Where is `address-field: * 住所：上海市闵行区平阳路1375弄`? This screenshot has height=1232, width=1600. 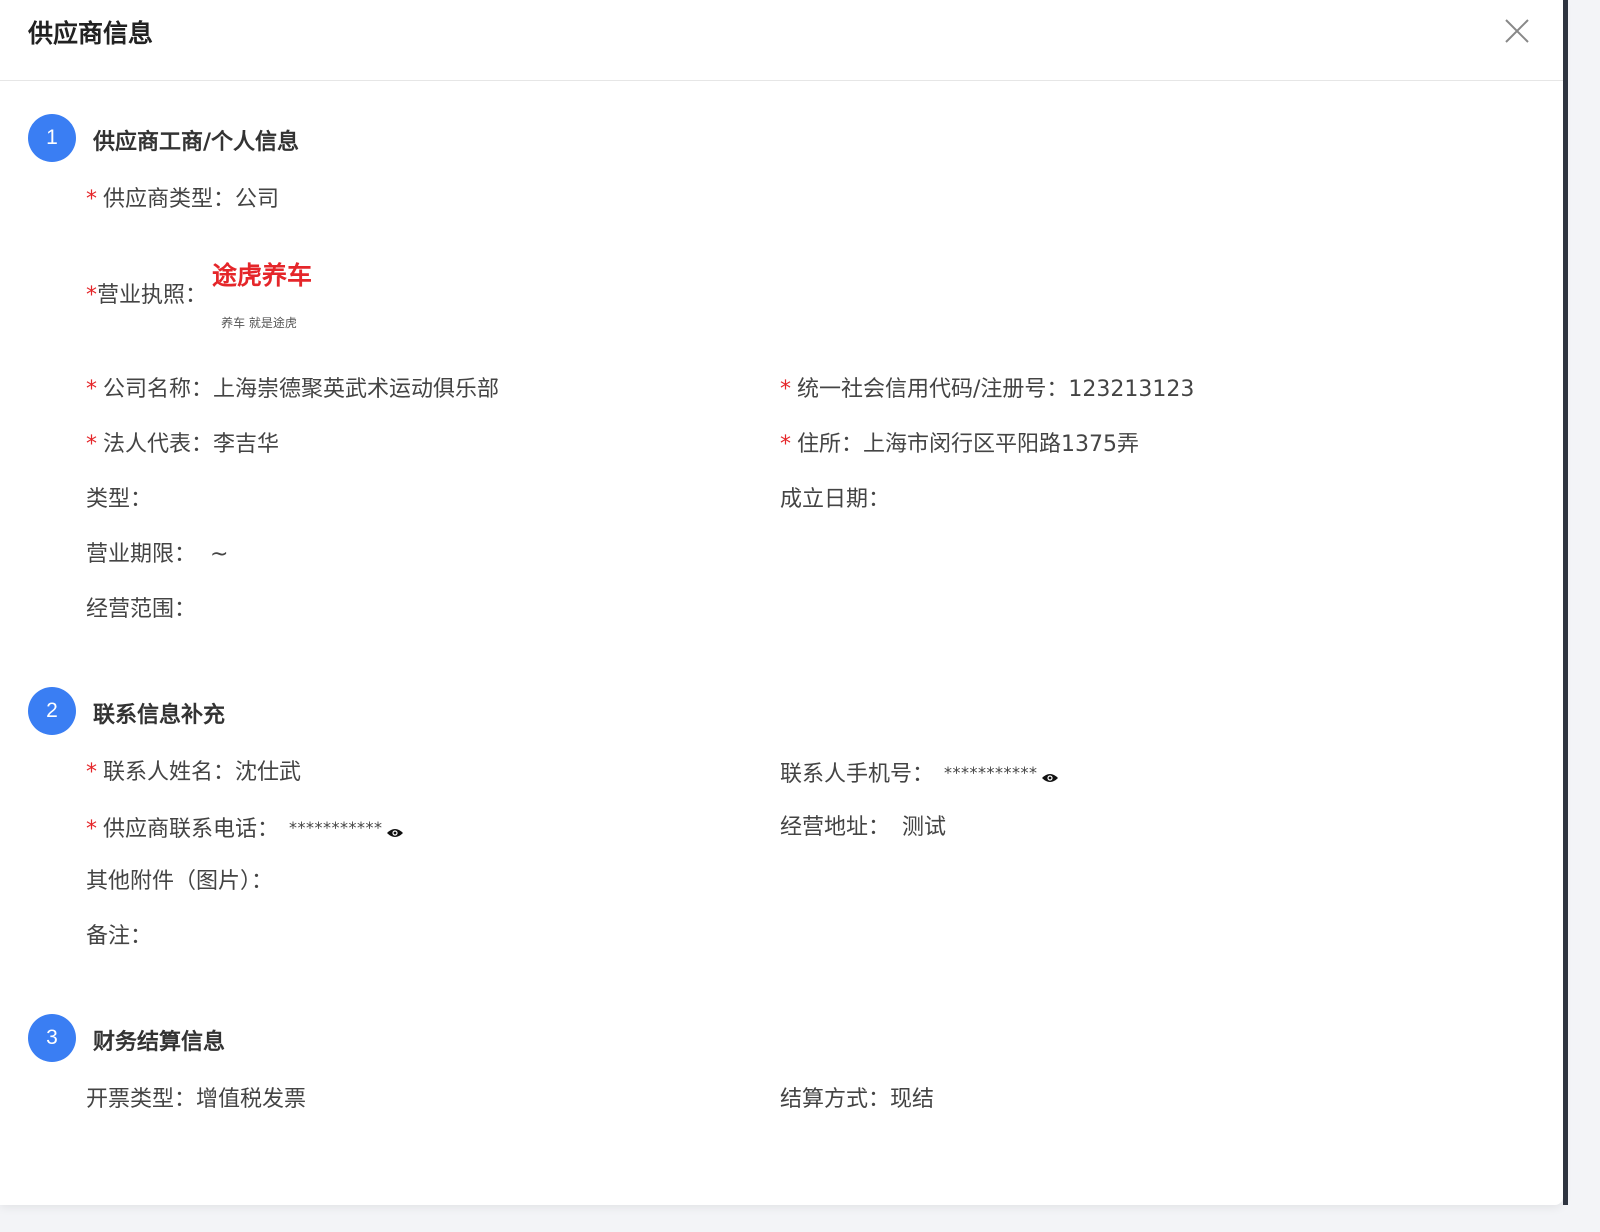 address-field: * 住所：上海市闵行区平阳路1375弄 is located at coordinates (959, 445).